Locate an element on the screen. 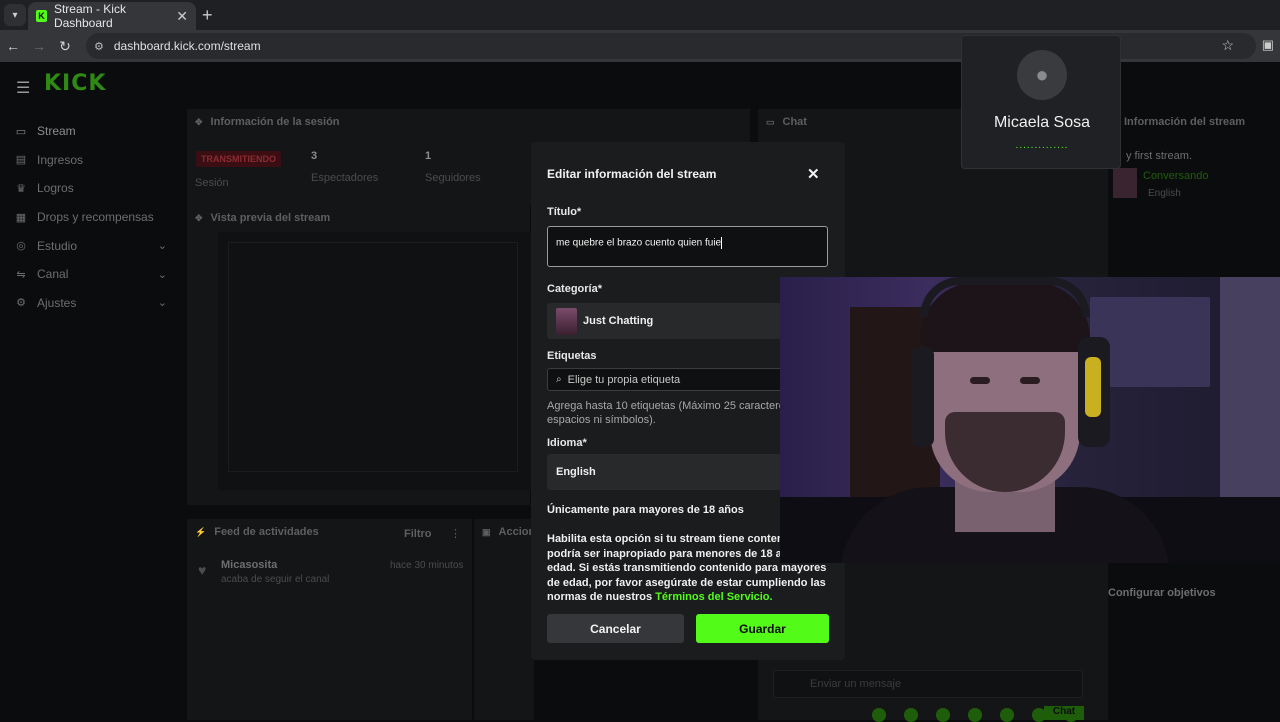  url-text: dashboard.kick.com/stream is located at coordinates (187, 46).